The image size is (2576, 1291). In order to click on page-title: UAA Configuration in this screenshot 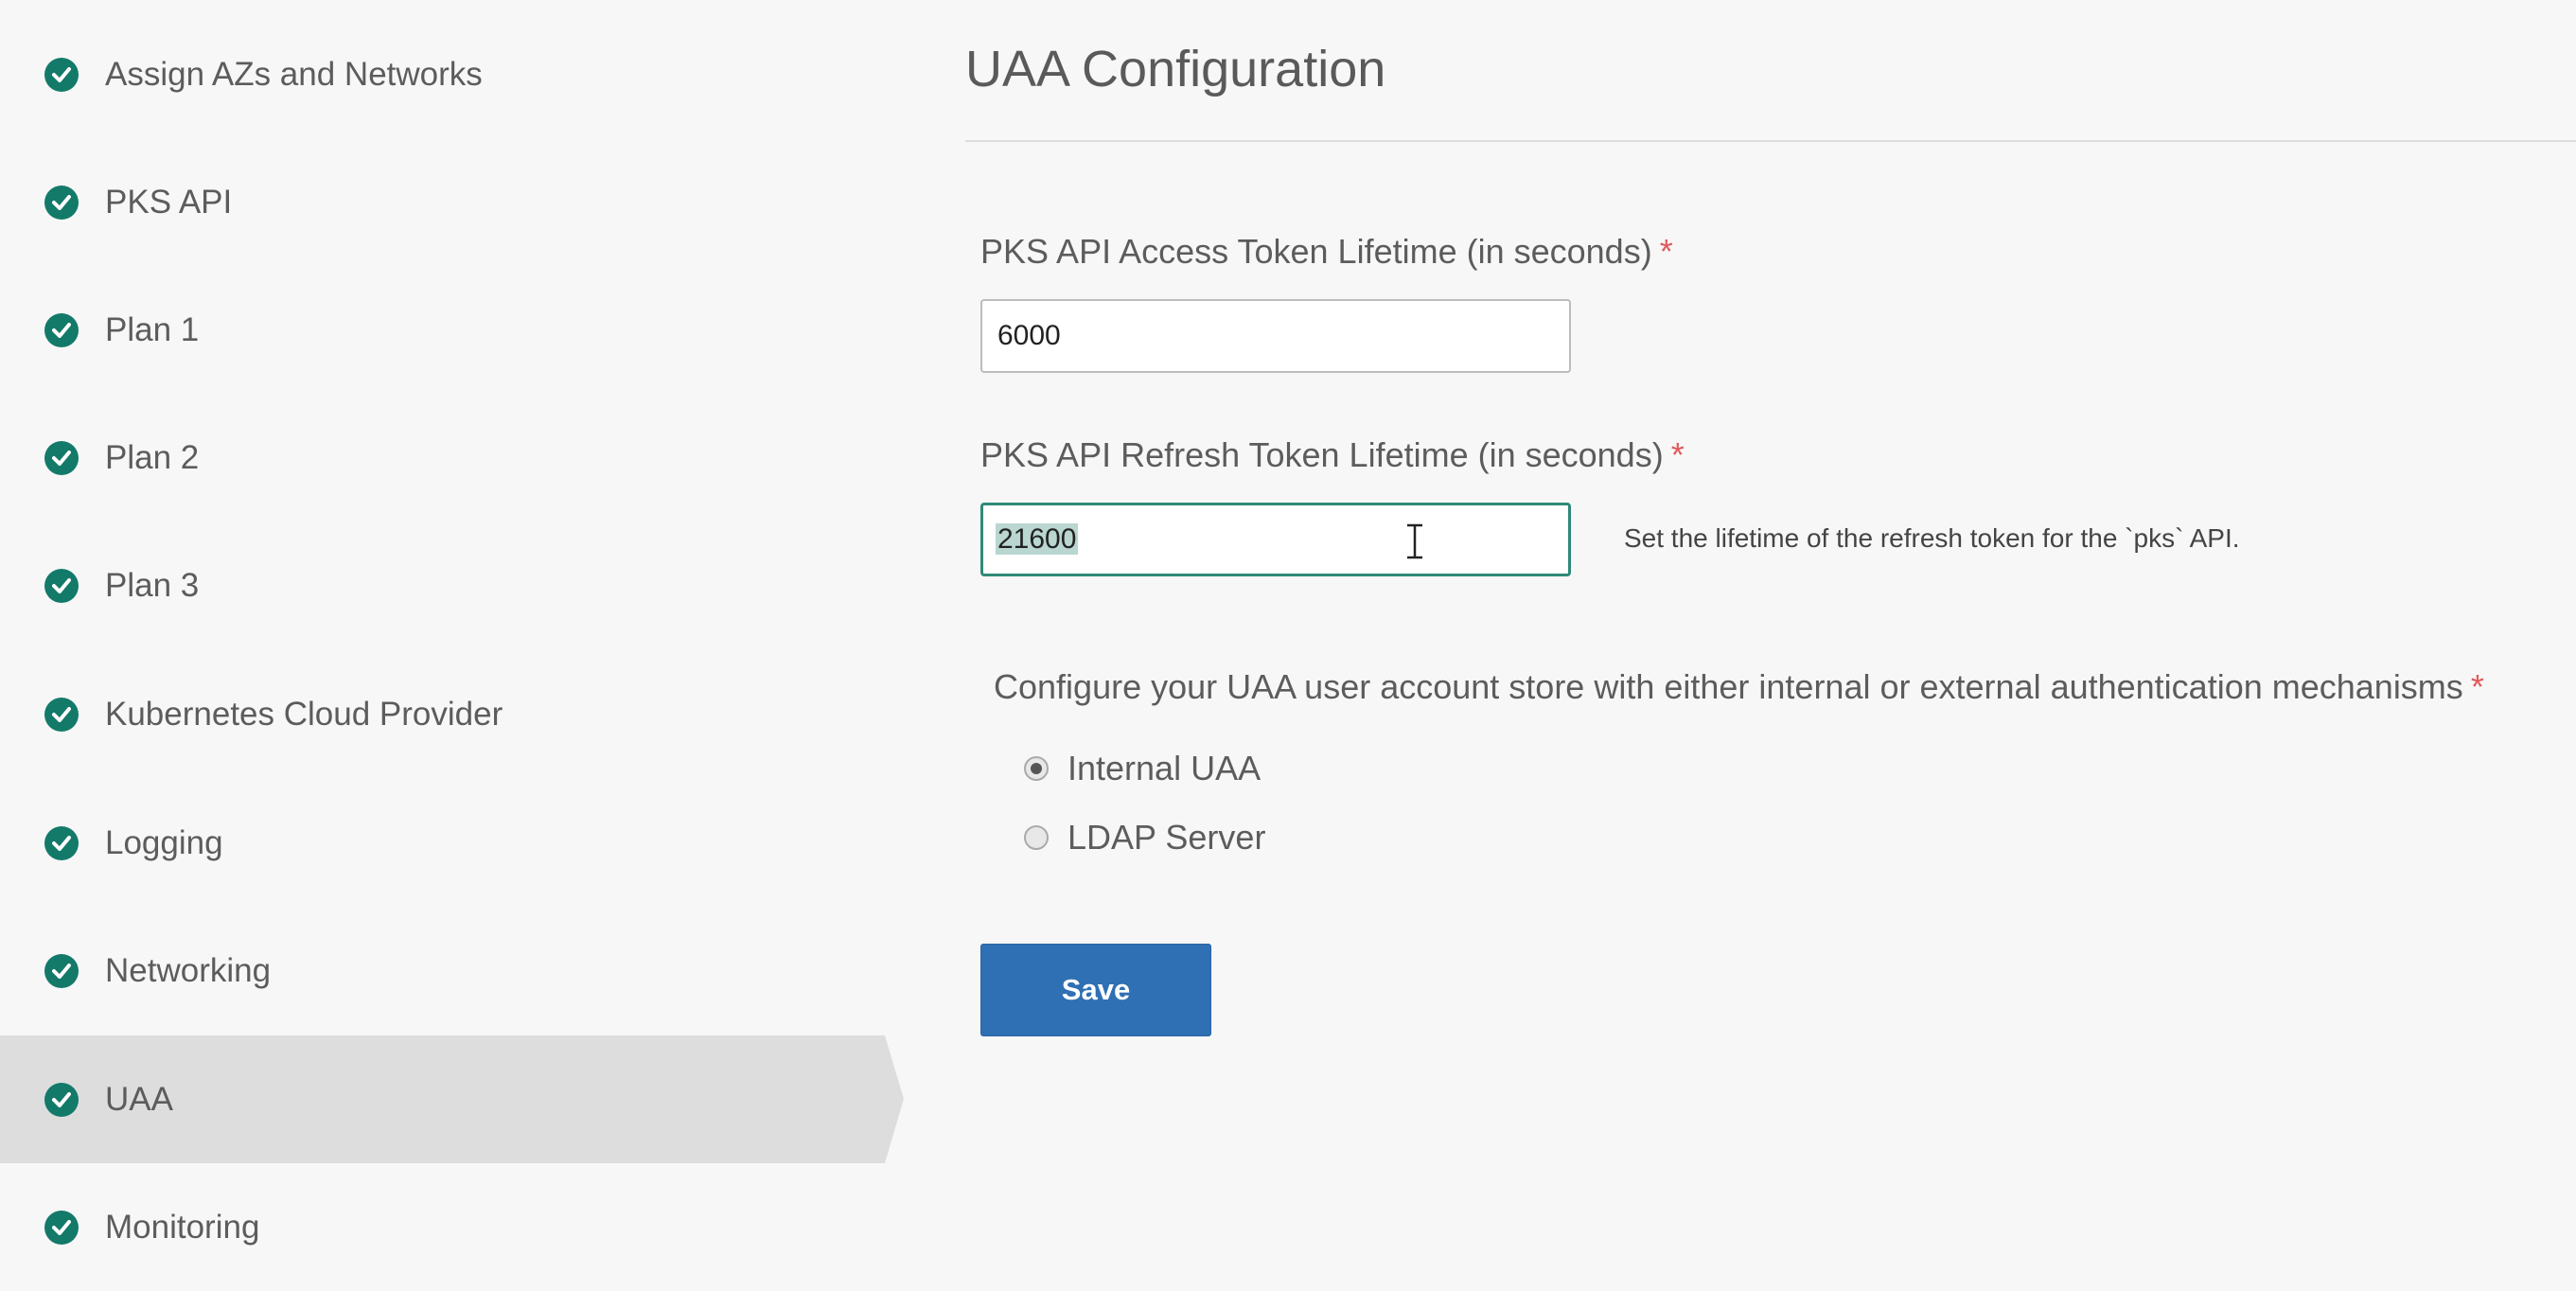, I will do `click(1175, 69)`.